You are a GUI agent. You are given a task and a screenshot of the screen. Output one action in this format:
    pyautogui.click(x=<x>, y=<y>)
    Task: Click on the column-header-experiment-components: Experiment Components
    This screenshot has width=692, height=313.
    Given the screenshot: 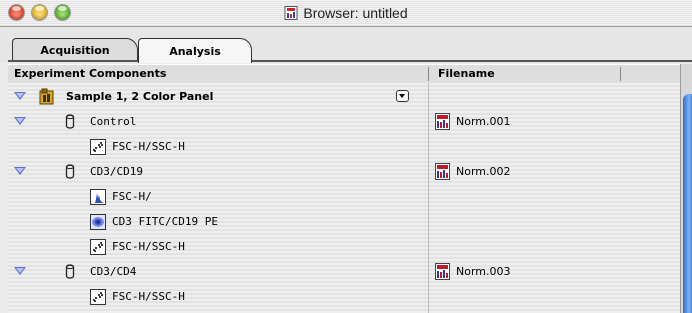 What is the action you would take?
    pyautogui.click(x=90, y=74)
    